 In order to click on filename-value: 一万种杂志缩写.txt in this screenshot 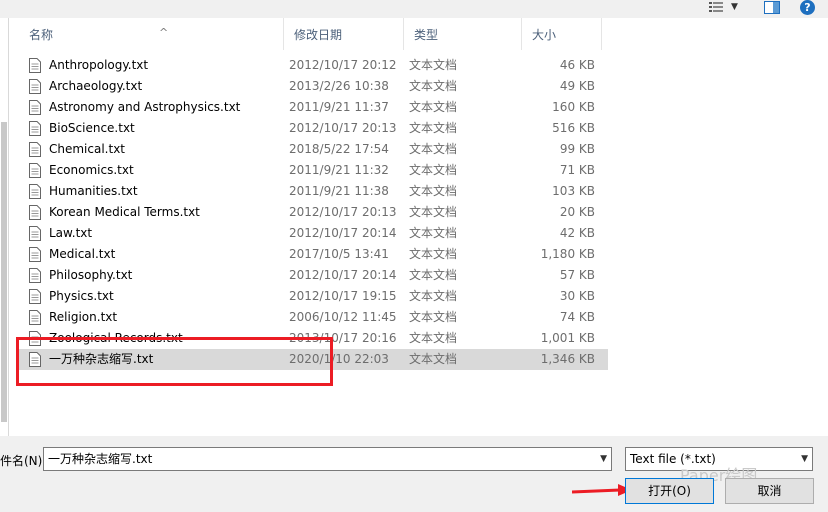, I will do `click(100, 459)`.